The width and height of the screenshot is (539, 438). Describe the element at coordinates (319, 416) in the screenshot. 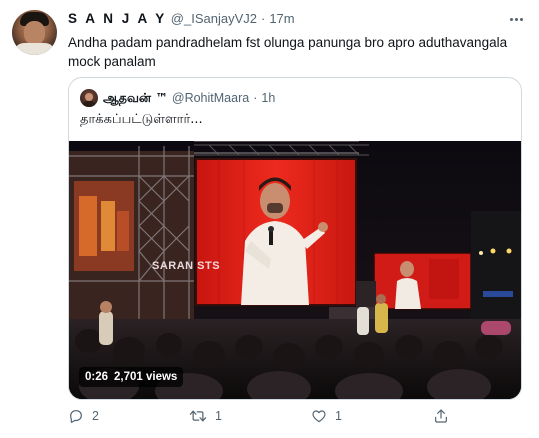

I see `heart-icon` at that location.